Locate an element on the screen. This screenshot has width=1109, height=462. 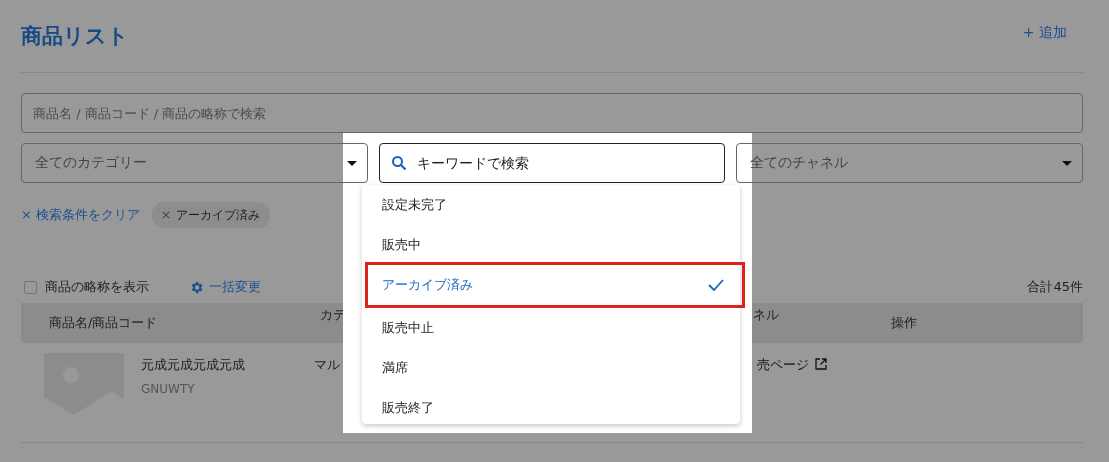
column-header: ネル is located at coordinates (766, 315).